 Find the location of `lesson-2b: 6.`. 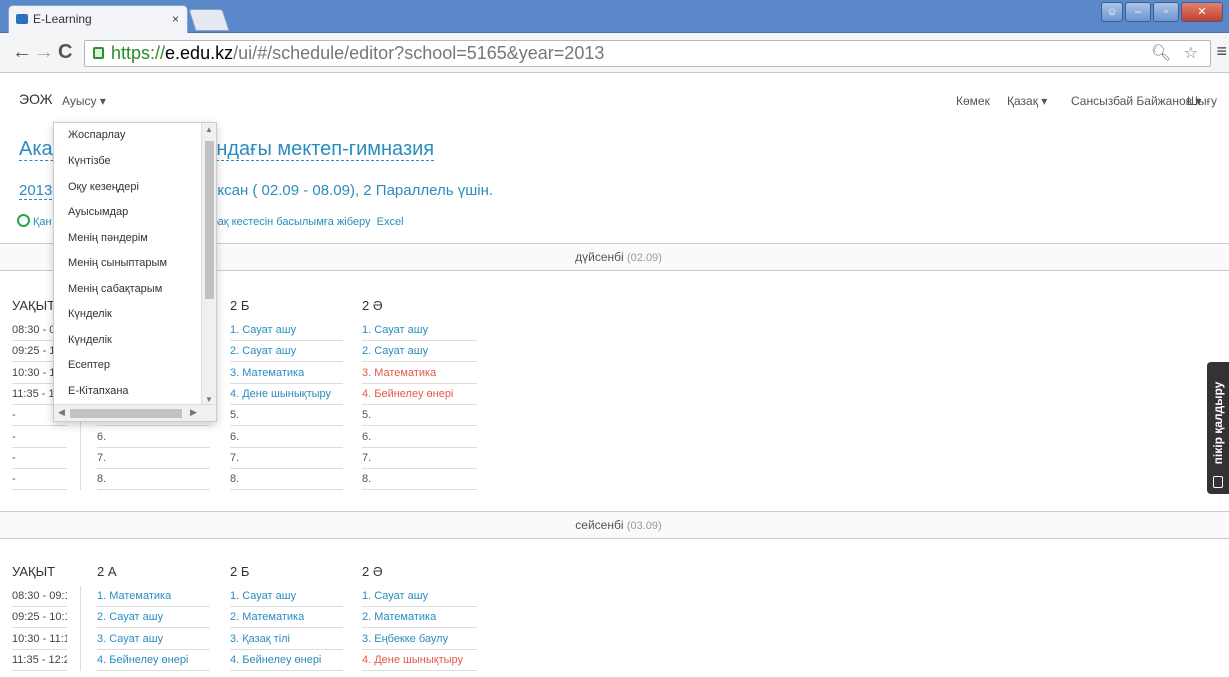

lesson-2b: 6. is located at coordinates (286, 437).